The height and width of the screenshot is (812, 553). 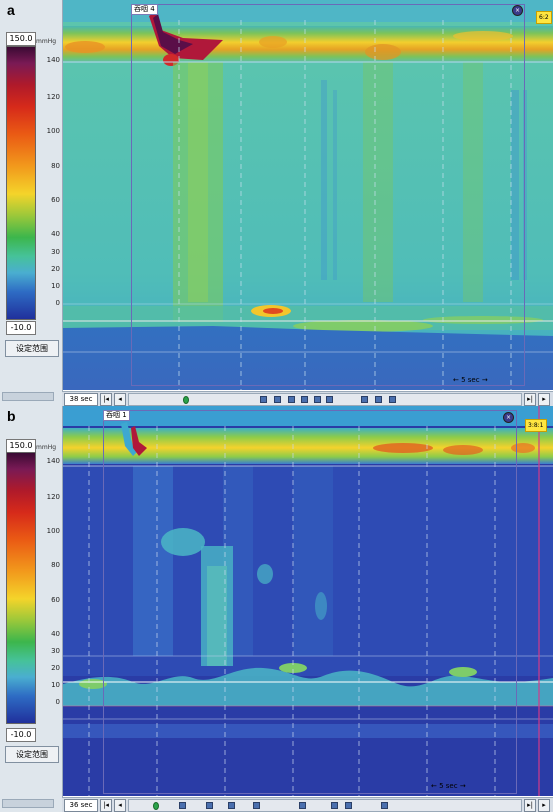 I want to click on panel-letter: b, so click(x=11, y=416).